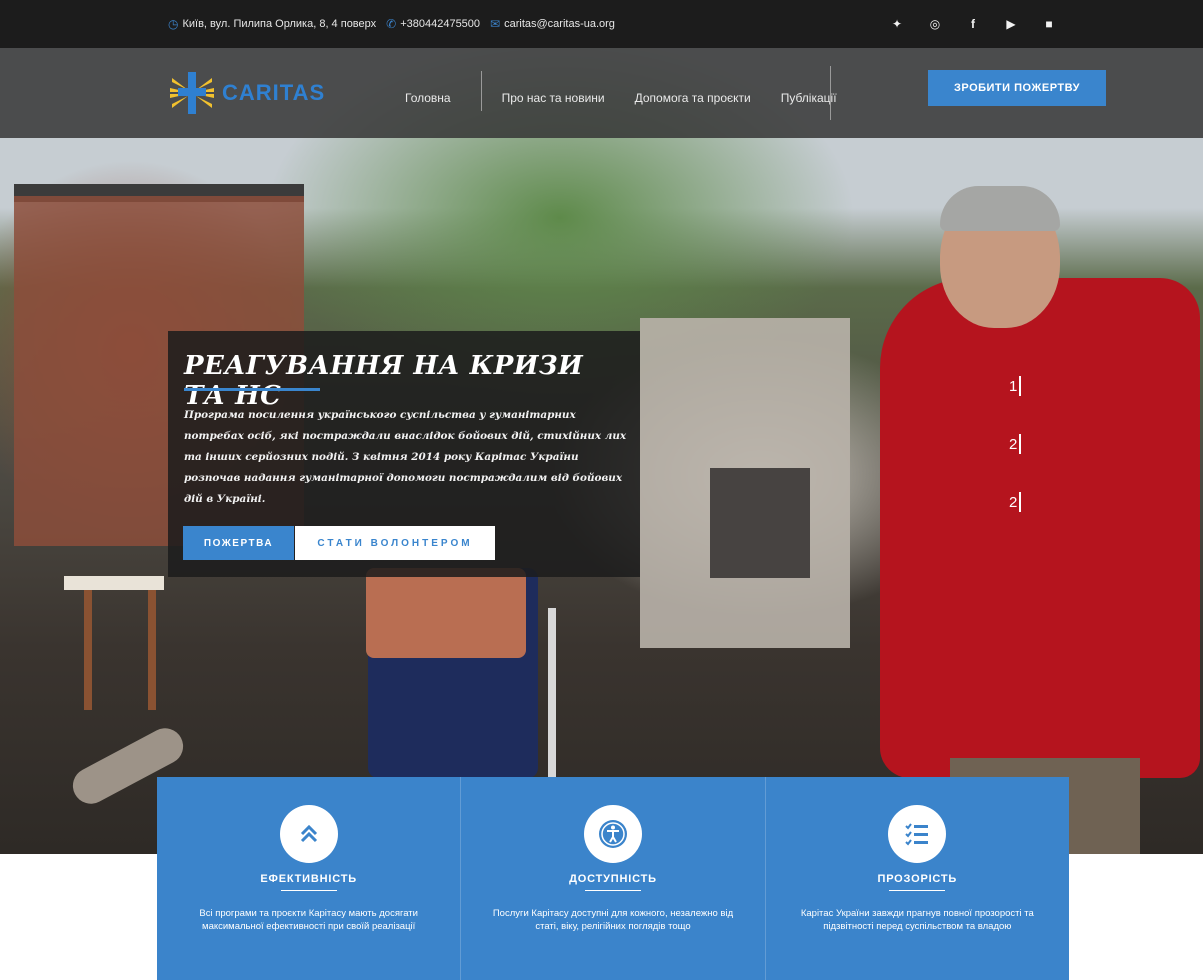 The height and width of the screenshot is (980, 1203). What do you see at coordinates (760, 523) in the screenshot?
I see `hero-burnt-blocks` at bounding box center [760, 523].